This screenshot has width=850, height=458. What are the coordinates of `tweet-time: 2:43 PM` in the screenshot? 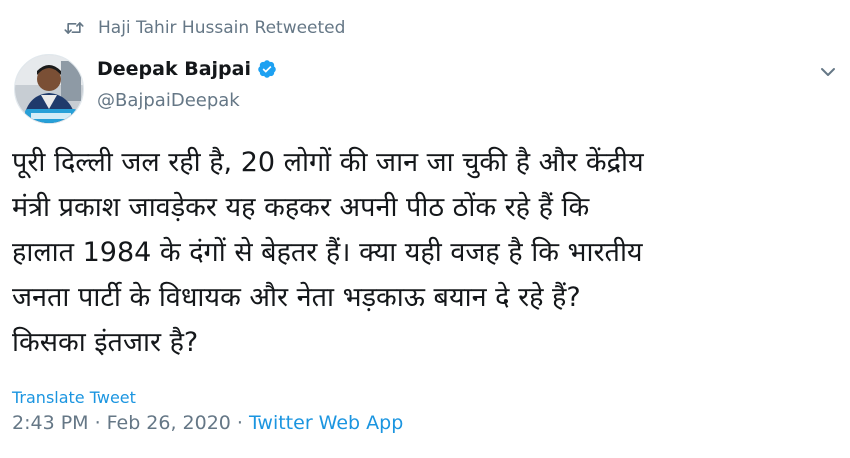 It's located at (50, 423).